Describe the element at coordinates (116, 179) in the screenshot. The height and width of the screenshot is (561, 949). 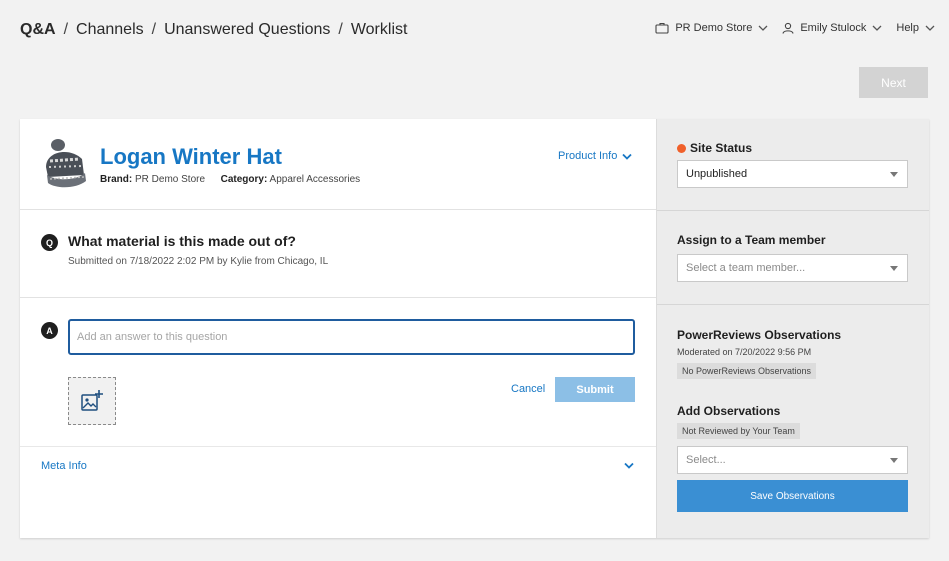
I see `brand-label: Brand:` at that location.